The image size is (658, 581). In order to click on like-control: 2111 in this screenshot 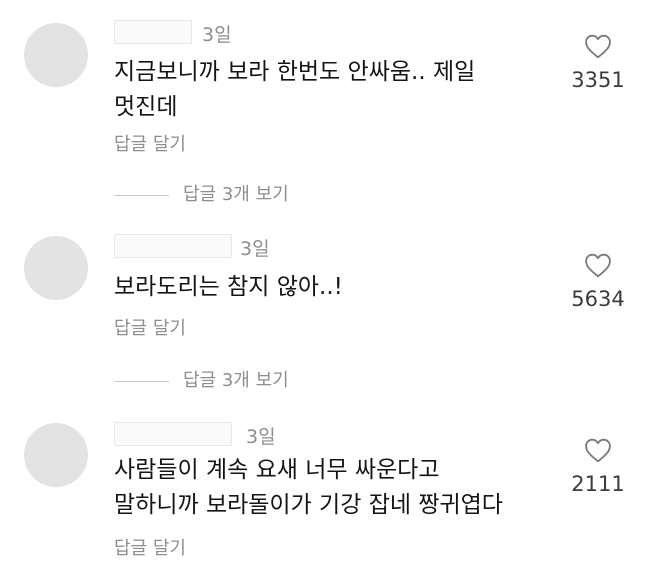, I will do `click(598, 467)`.